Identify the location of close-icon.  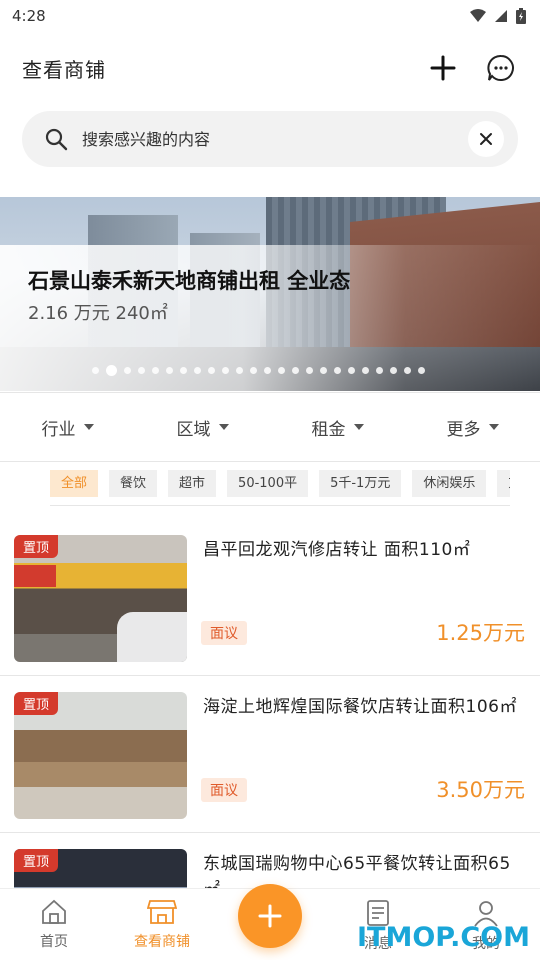
(486, 139).